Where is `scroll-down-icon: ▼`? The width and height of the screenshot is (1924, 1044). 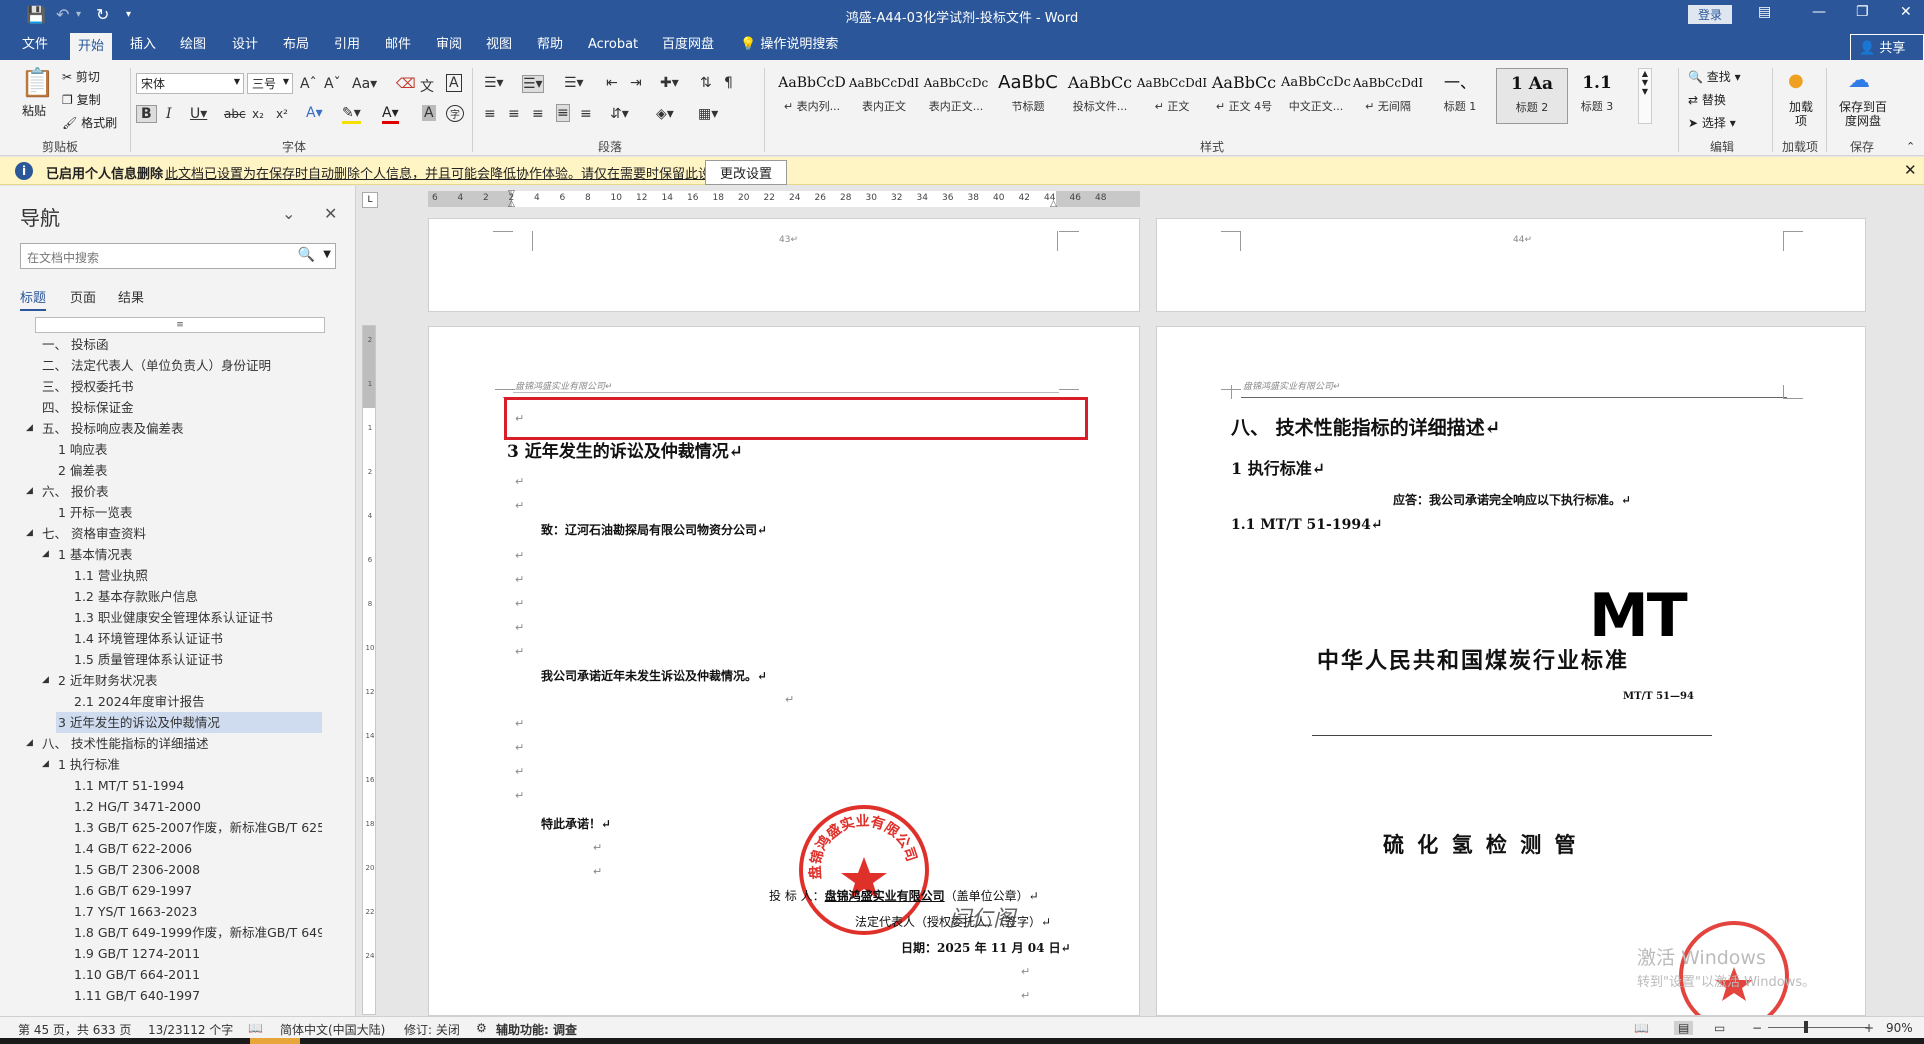 scroll-down-icon: ▼ is located at coordinates (1645, 82).